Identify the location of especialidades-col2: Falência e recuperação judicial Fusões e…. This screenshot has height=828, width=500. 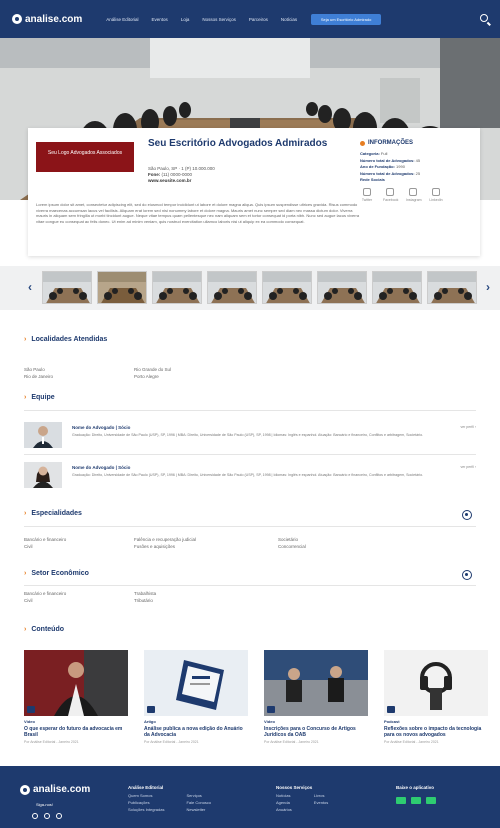
(165, 543).